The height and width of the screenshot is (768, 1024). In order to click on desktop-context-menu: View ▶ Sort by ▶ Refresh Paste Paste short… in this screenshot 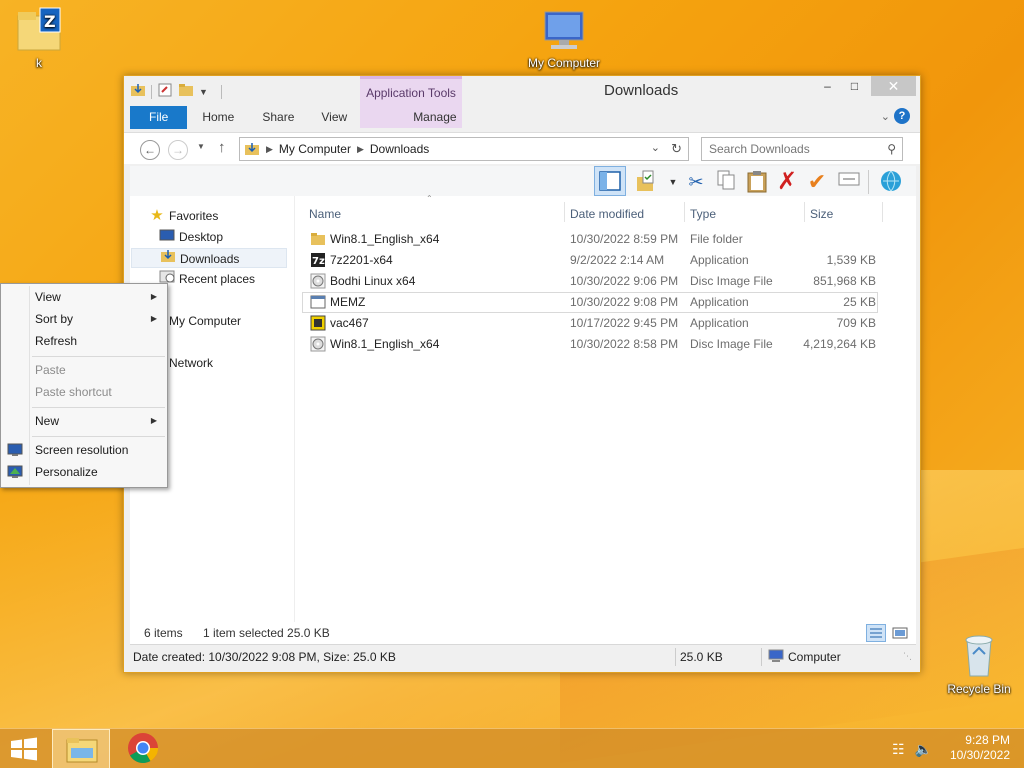, I will do `click(84, 385)`.